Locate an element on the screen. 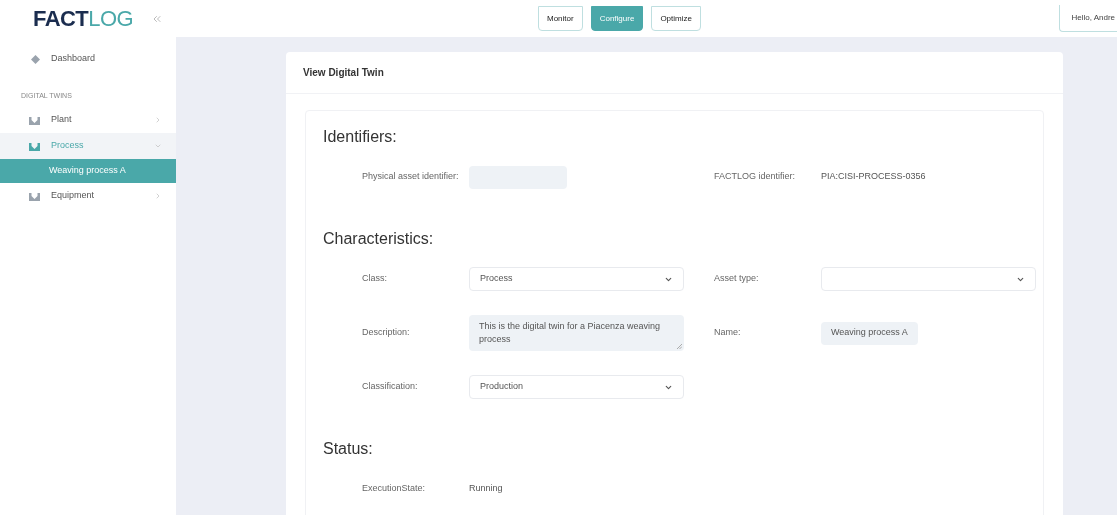 The height and width of the screenshot is (515, 1117). field-label: Class: is located at coordinates (375, 279).